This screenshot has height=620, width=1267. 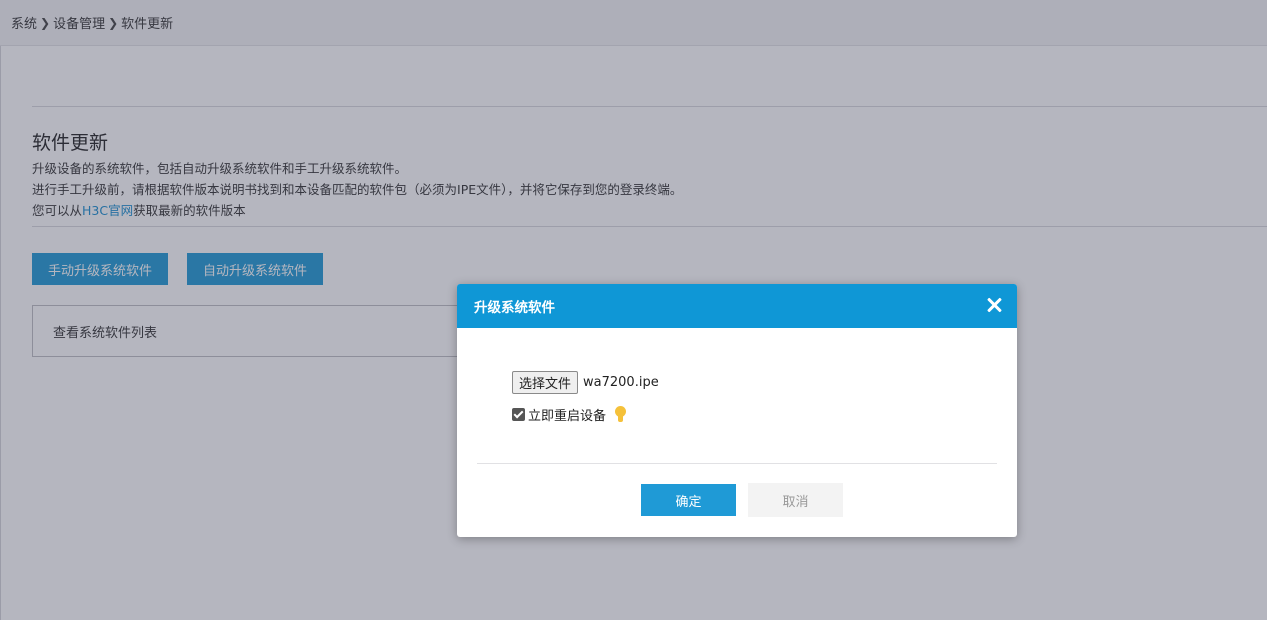 What do you see at coordinates (688, 500) in the screenshot?
I see `confirm-button: 确定` at bounding box center [688, 500].